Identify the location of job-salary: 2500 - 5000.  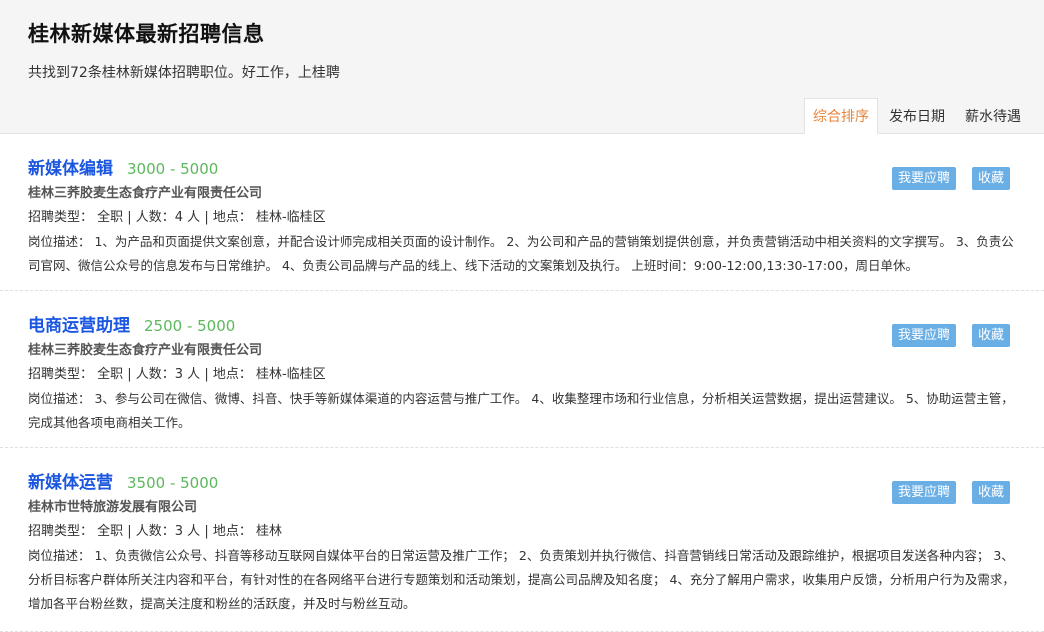
(190, 326).